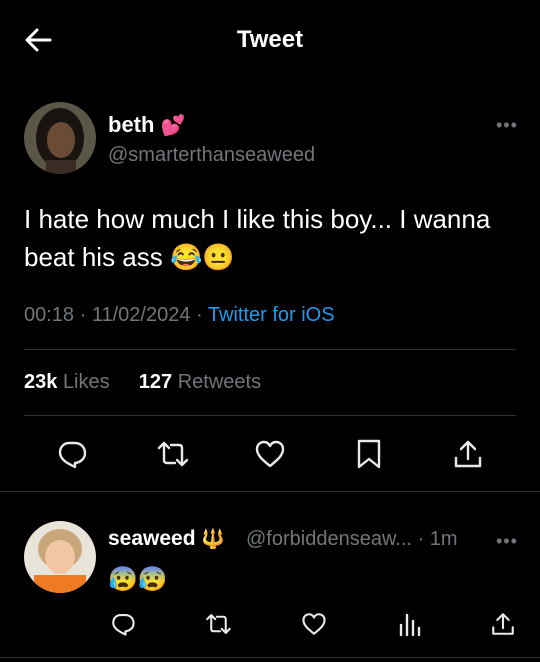 The width and height of the screenshot is (540, 662). I want to click on reply-author-name: seaweed 🔱, so click(166, 539).